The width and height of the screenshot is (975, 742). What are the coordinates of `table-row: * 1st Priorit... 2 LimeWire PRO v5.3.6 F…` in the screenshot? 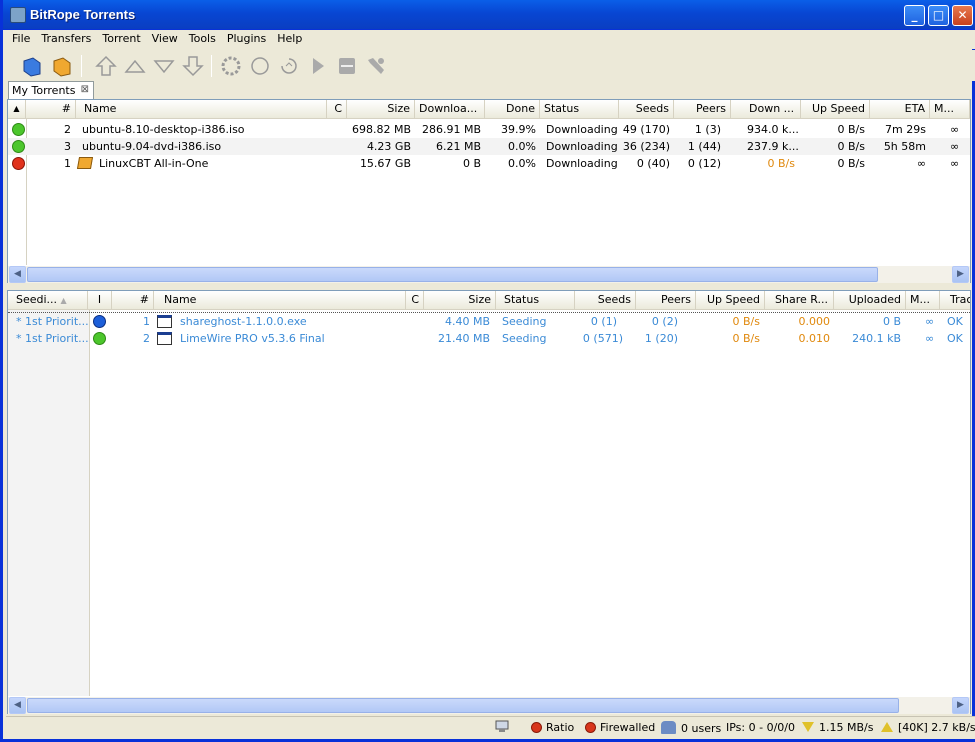 It's located at (489, 338).